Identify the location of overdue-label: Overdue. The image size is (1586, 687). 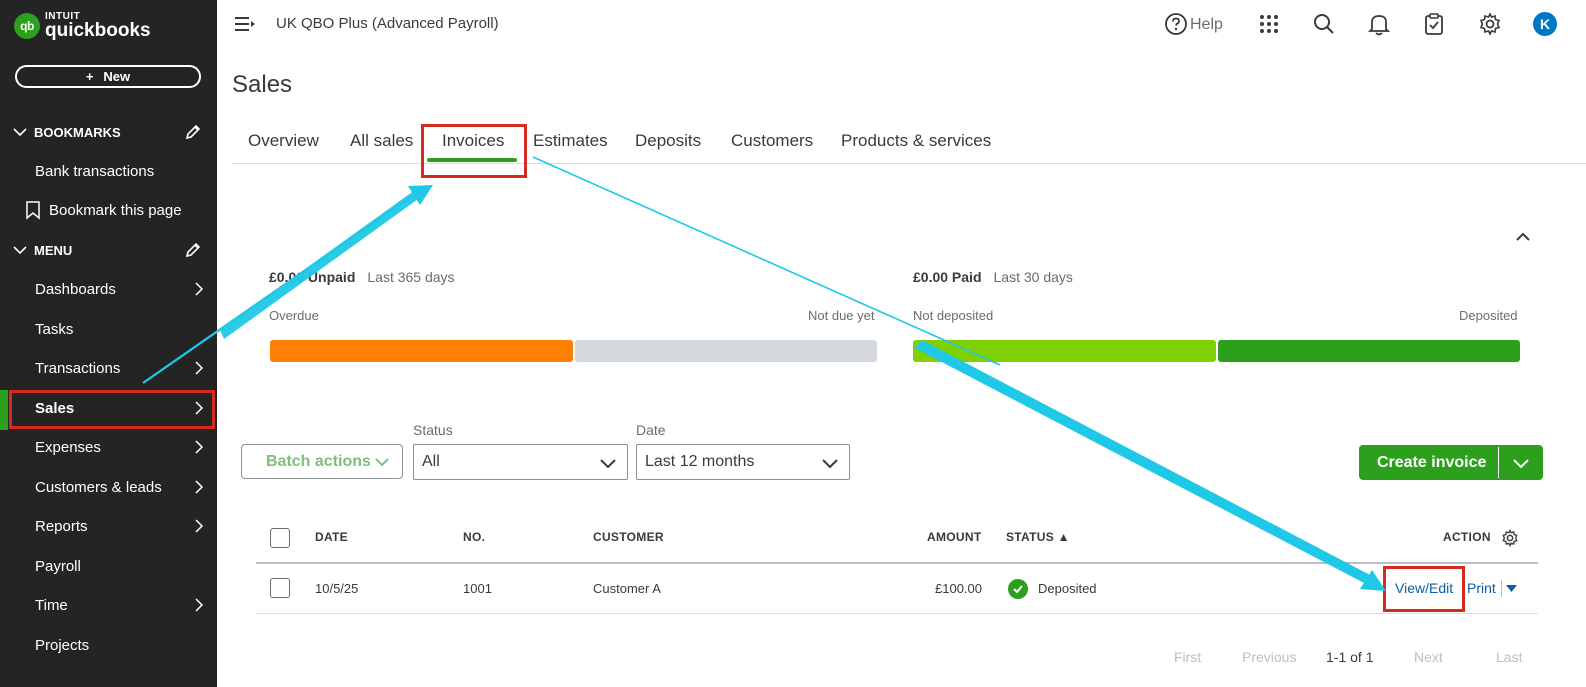
(294, 315).